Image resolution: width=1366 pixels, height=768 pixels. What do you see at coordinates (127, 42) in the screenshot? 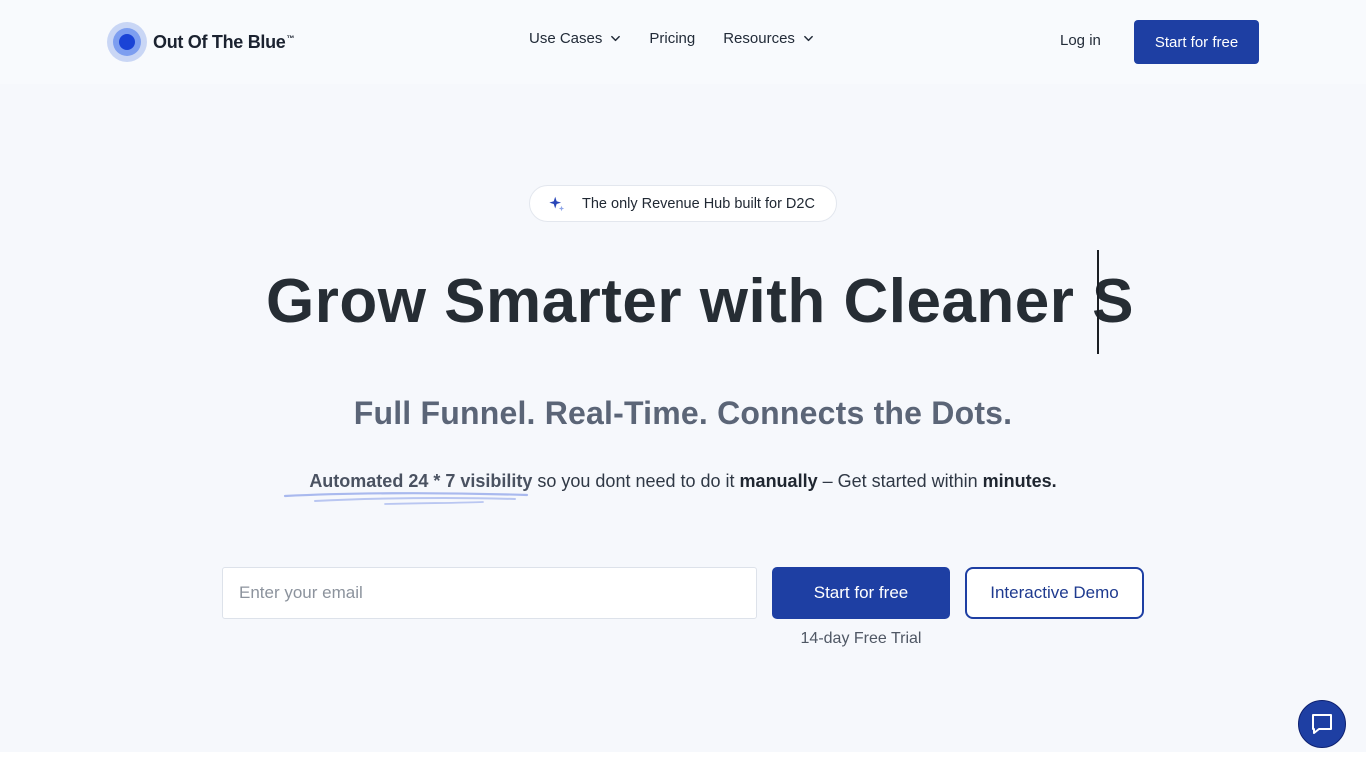
I see `logo-circle-icon` at bounding box center [127, 42].